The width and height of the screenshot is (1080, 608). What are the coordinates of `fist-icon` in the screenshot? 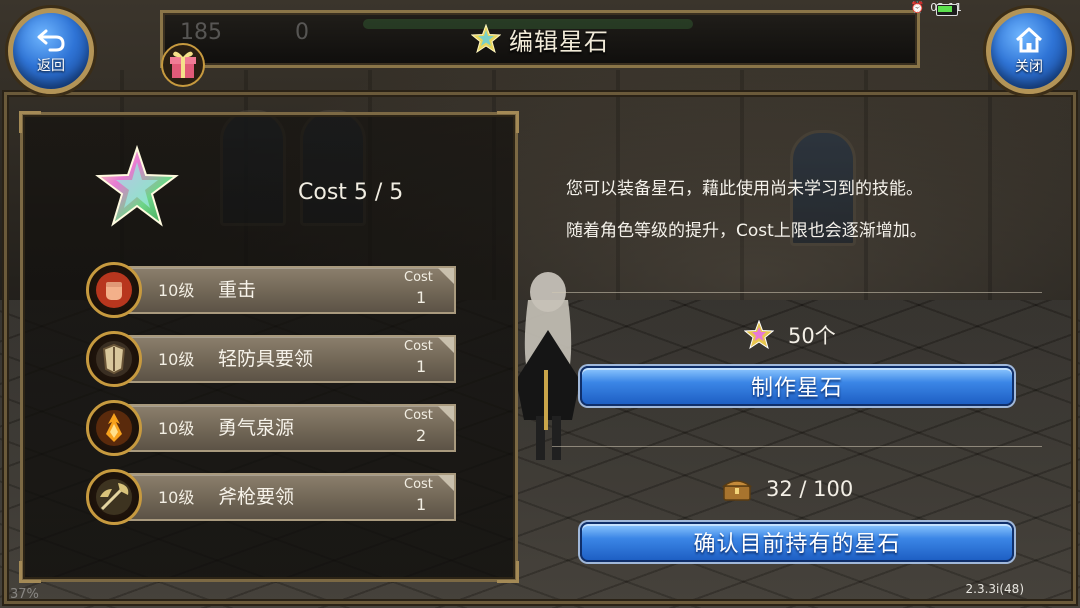 It's located at (114, 290).